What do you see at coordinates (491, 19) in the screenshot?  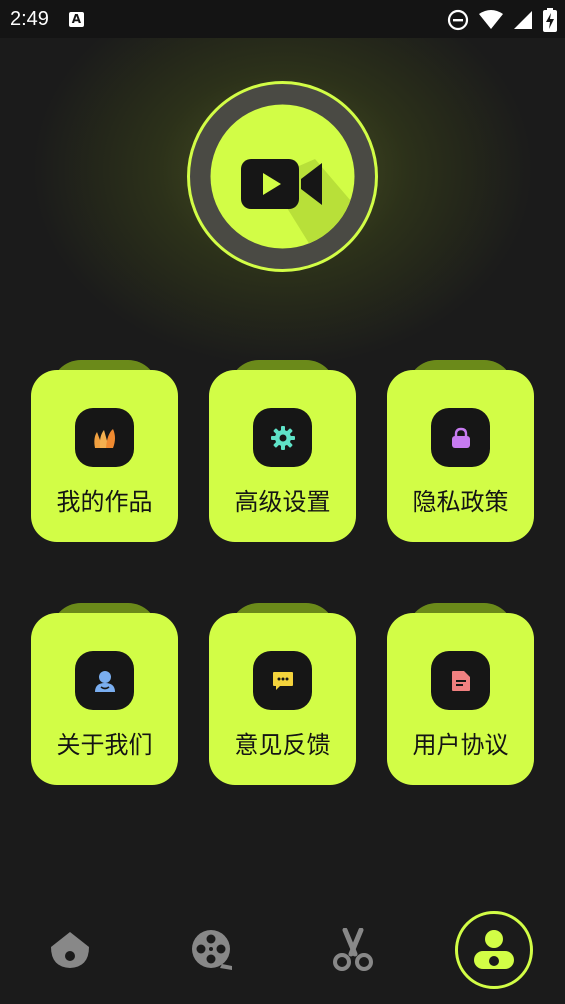 I see `wifi-icon` at bounding box center [491, 19].